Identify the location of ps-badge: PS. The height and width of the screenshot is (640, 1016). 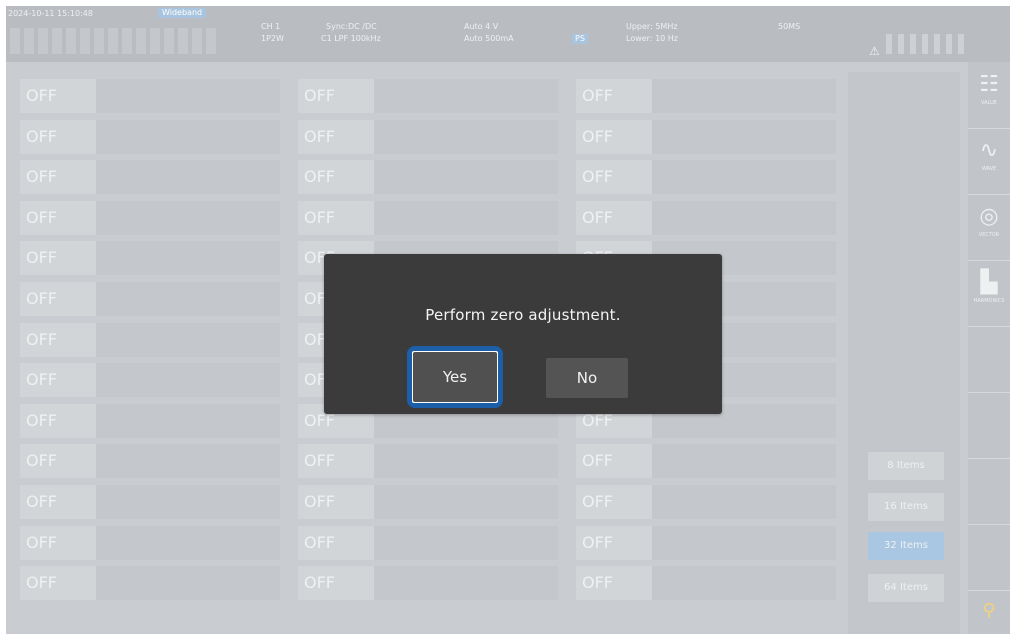
(580, 39).